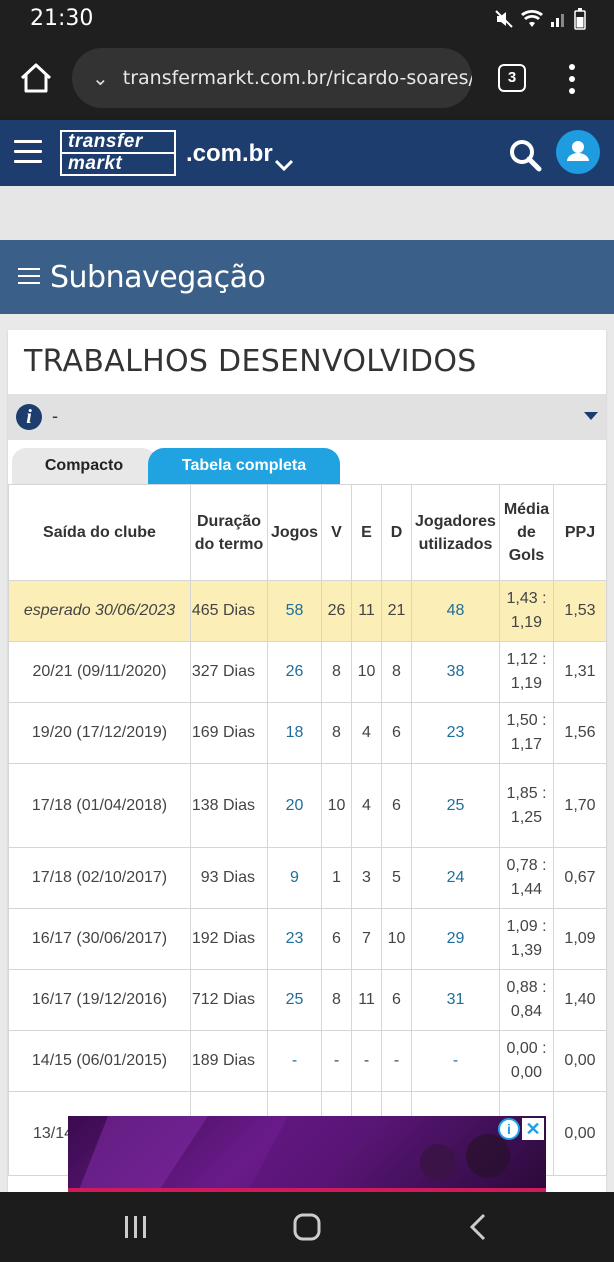  I want to click on more-menu-icon, so click(572, 79).